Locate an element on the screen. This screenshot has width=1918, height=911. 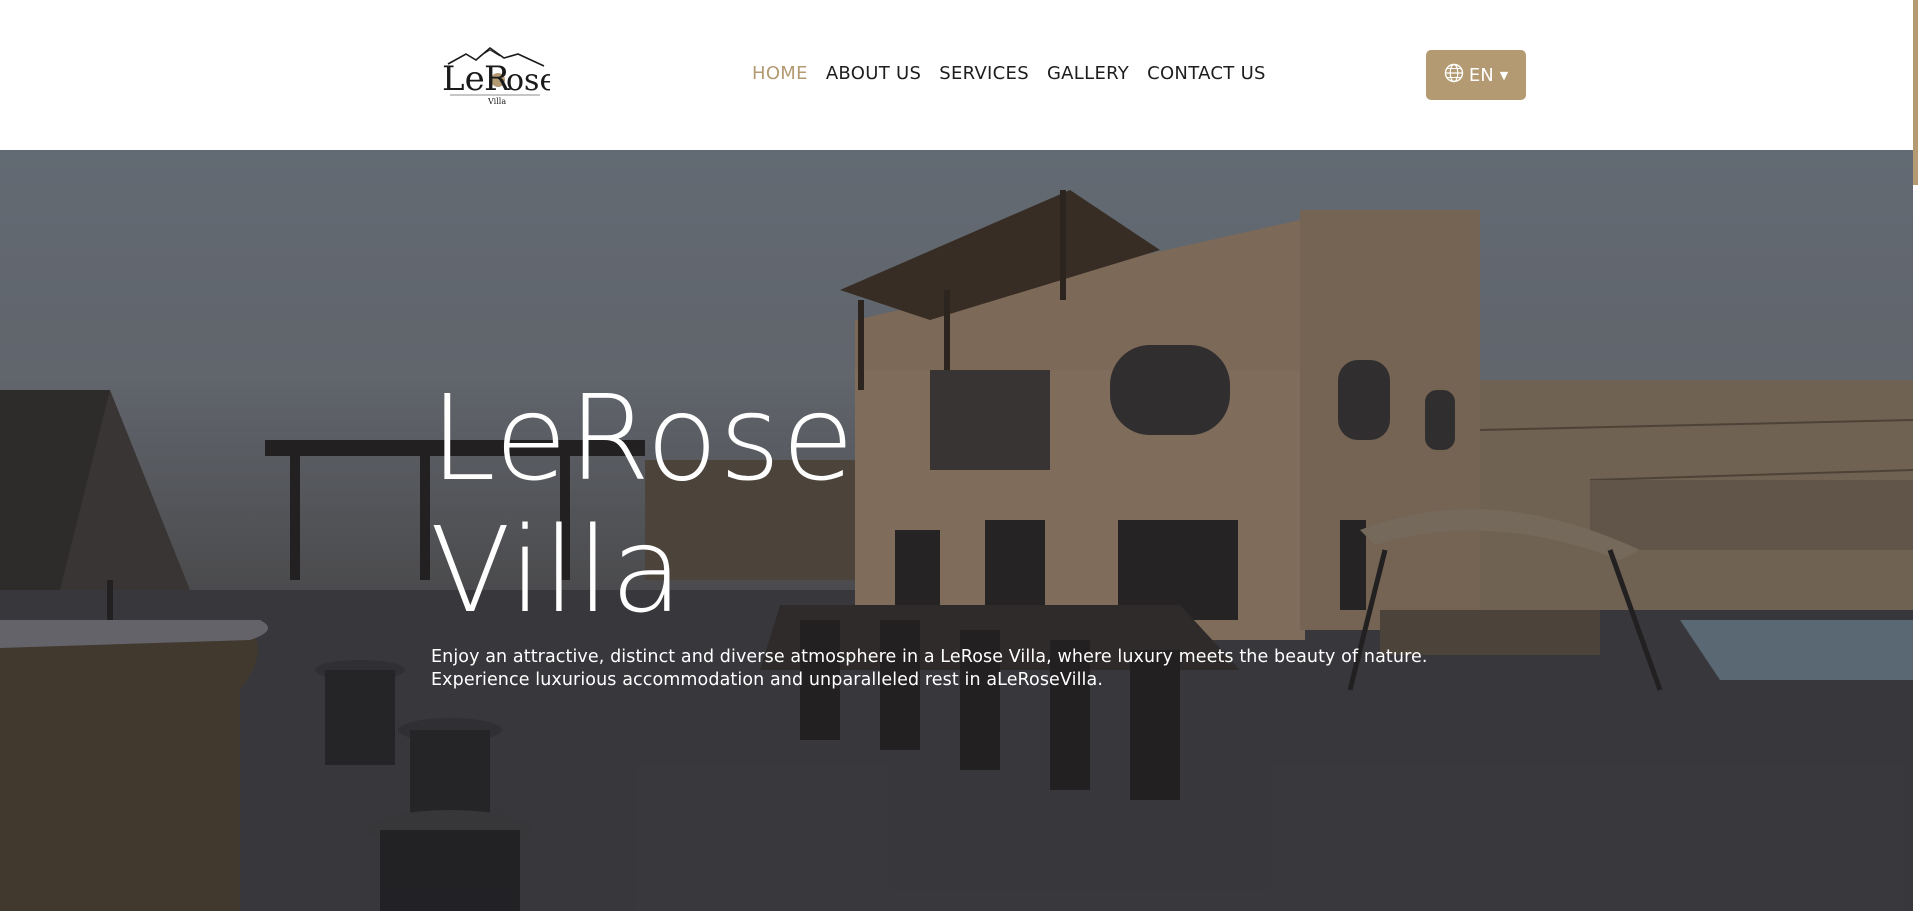
nav-about-us: ABOUT US is located at coordinates (873, 74).